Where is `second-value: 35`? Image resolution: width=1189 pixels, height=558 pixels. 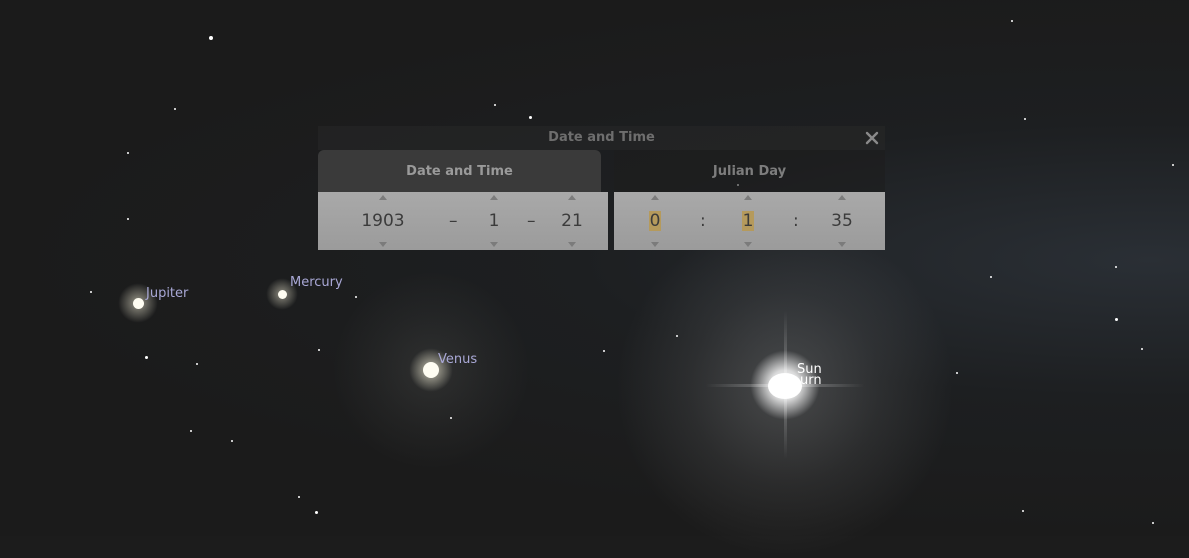
second-value: 35 is located at coordinates (842, 221).